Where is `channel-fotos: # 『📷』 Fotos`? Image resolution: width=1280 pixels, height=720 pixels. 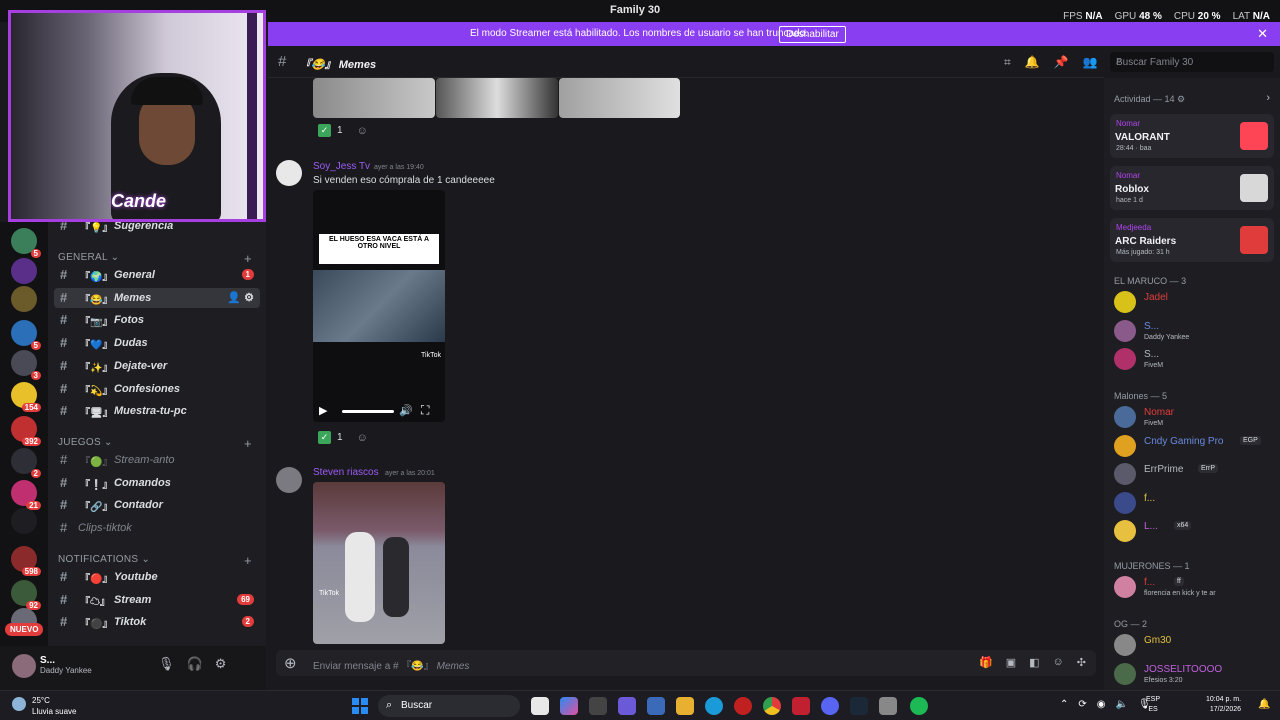
channel-fotos: # 『📷』 Fotos is located at coordinates (157, 320).